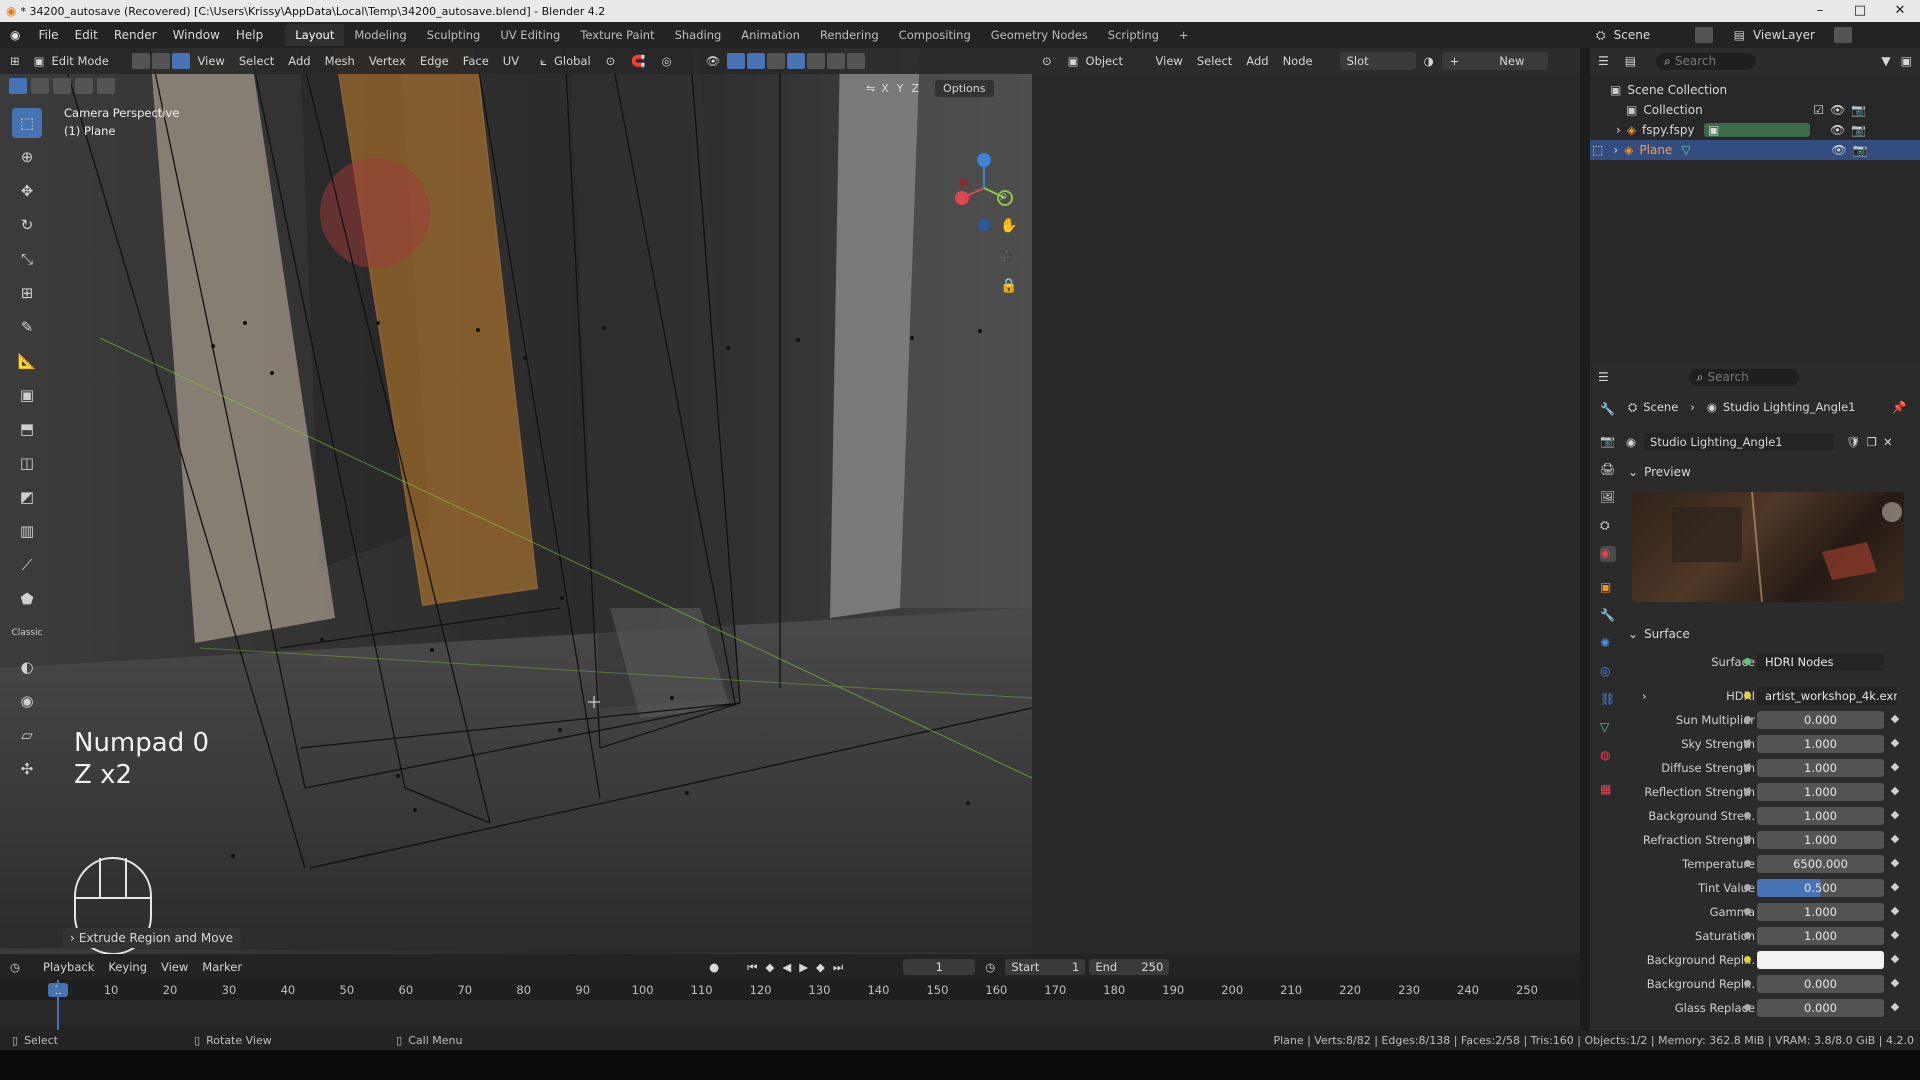 The width and height of the screenshot is (1920, 1080). What do you see at coordinates (1608, 728) in the screenshot?
I see `data-tab-icon: ▽` at bounding box center [1608, 728].